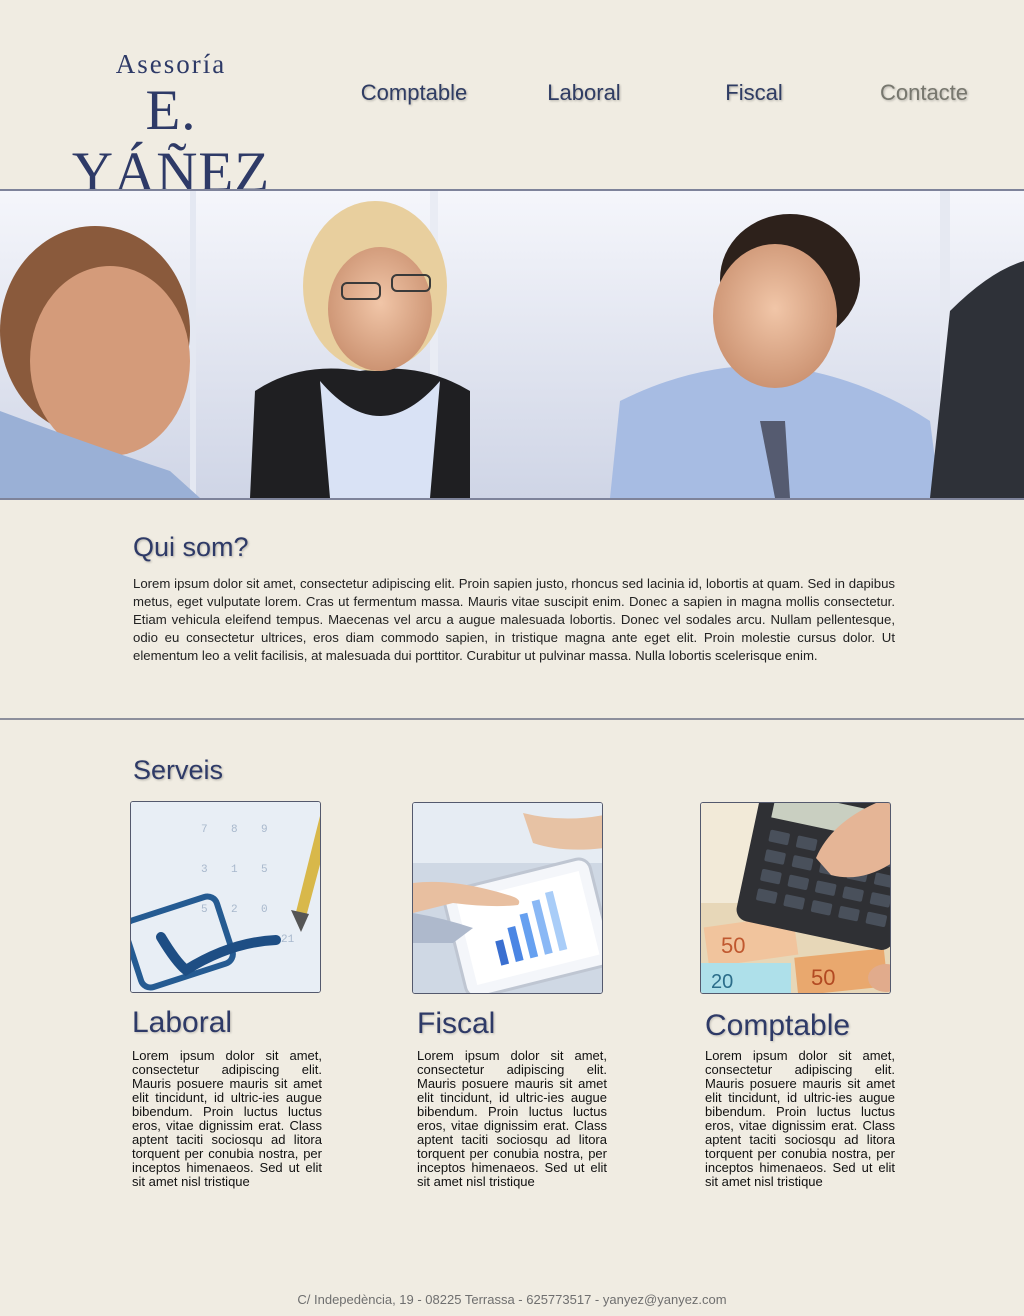 Image resolution: width=1024 pixels, height=1316 pixels. What do you see at coordinates (722, 982) in the screenshot?
I see `svg-text: 20` at bounding box center [722, 982].